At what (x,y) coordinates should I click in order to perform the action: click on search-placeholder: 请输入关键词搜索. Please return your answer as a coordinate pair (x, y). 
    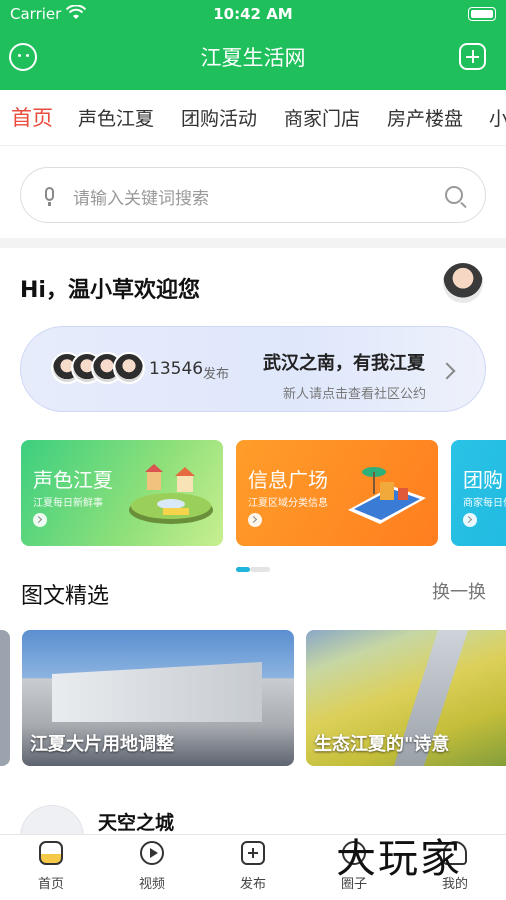
    Looking at the image, I should click on (141, 199).